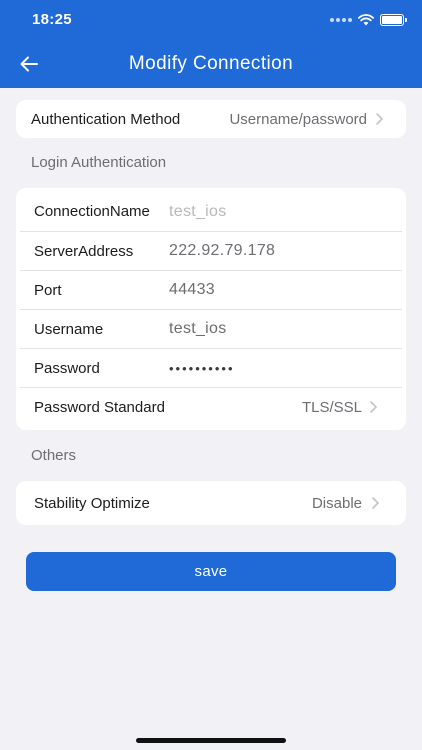 This screenshot has height=750, width=422. I want to click on battery-icon, so click(393, 20).